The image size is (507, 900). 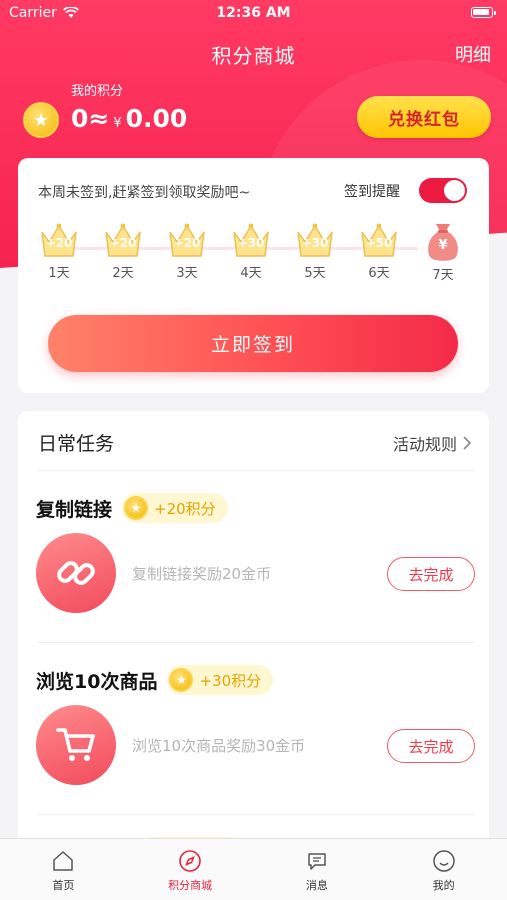 What do you see at coordinates (454, 190) in the screenshot?
I see `toggle-knob` at bounding box center [454, 190].